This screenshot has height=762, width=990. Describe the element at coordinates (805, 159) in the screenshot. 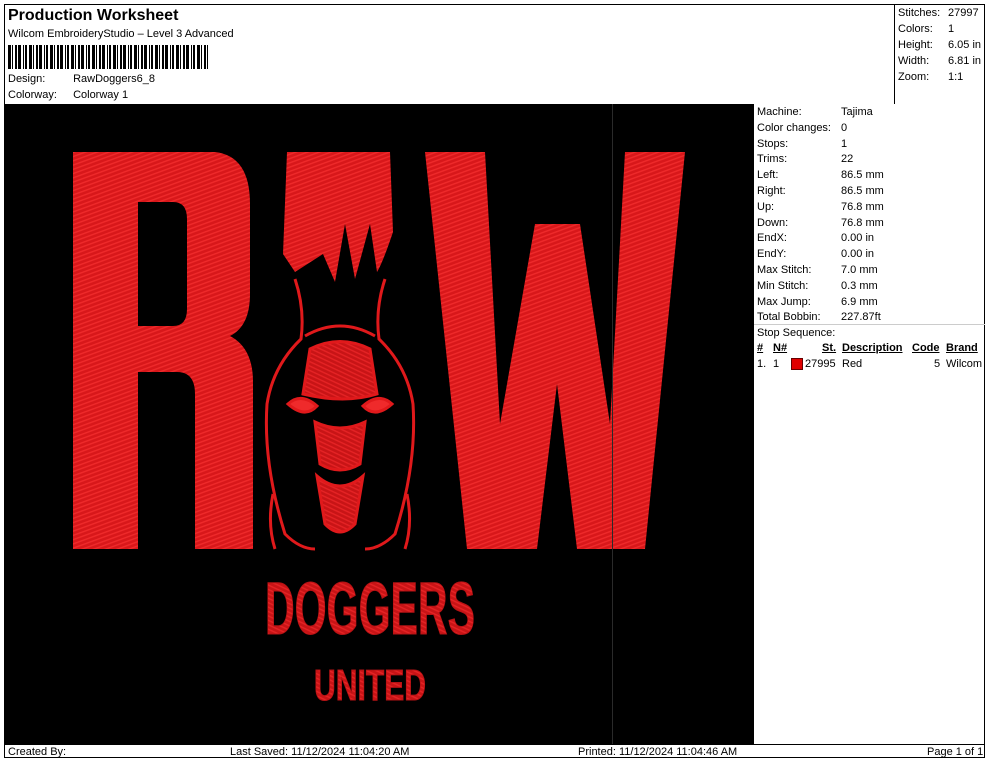

I see `machine-info-row: Trims: 22` at that location.